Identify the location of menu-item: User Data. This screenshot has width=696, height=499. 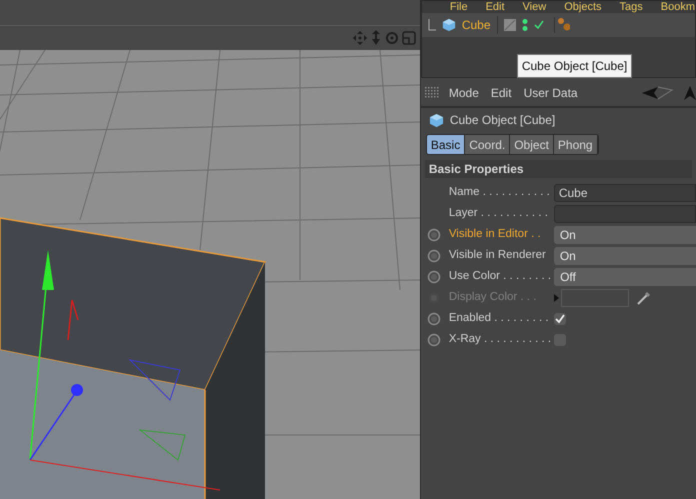
(551, 93).